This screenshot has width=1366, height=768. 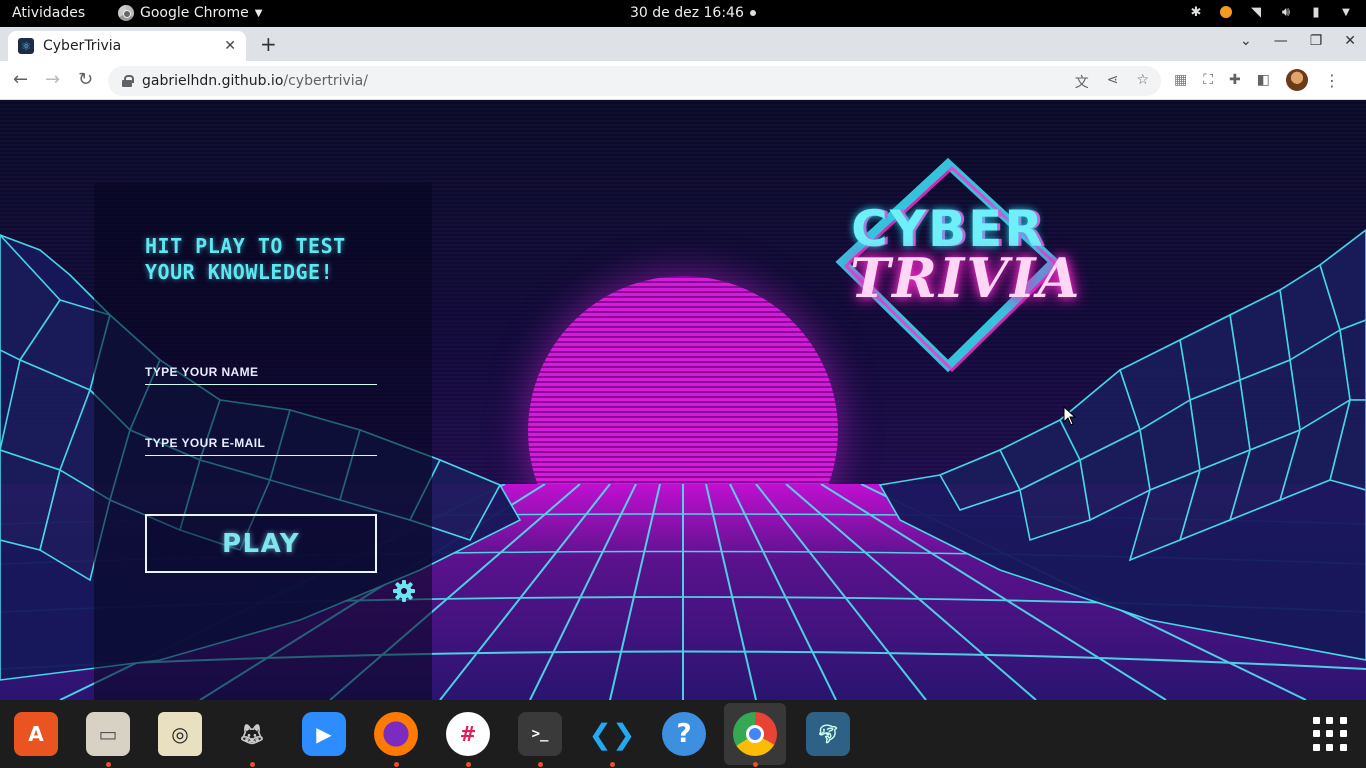 I want to click on wifi-icon: ◥, so click(x=1256, y=12).